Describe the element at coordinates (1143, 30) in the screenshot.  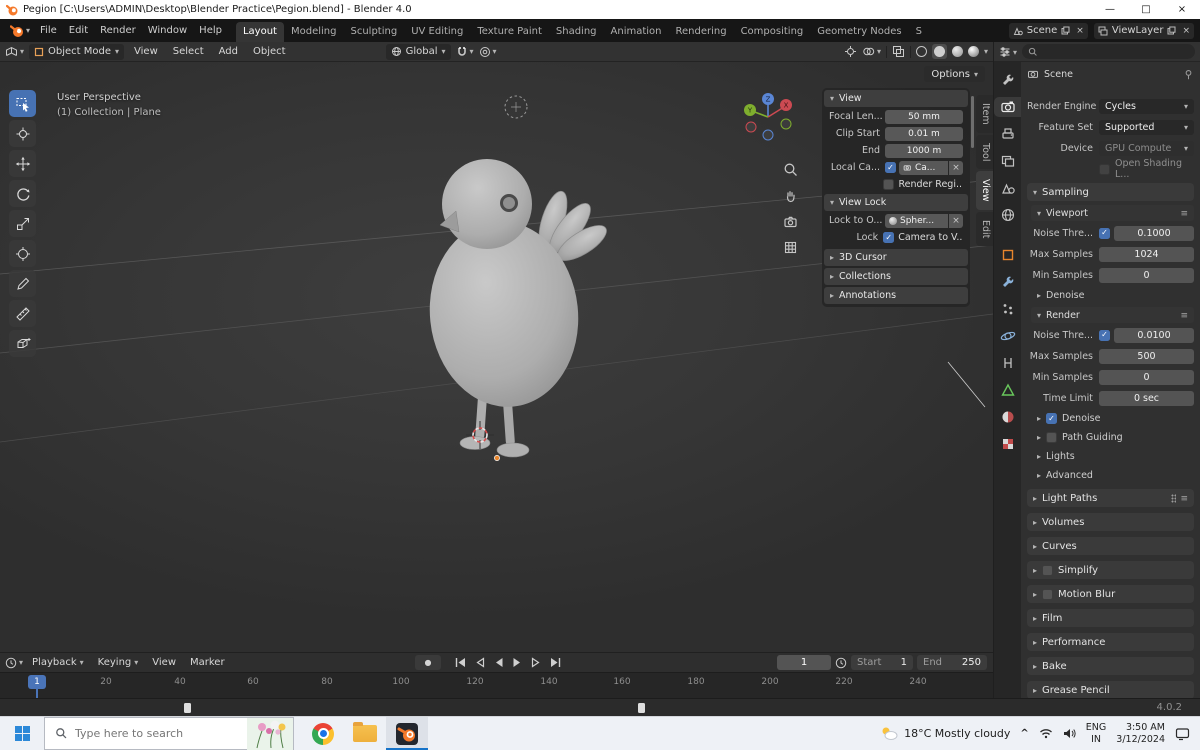
I see `viewlayer-selector: ViewLayer` at that location.